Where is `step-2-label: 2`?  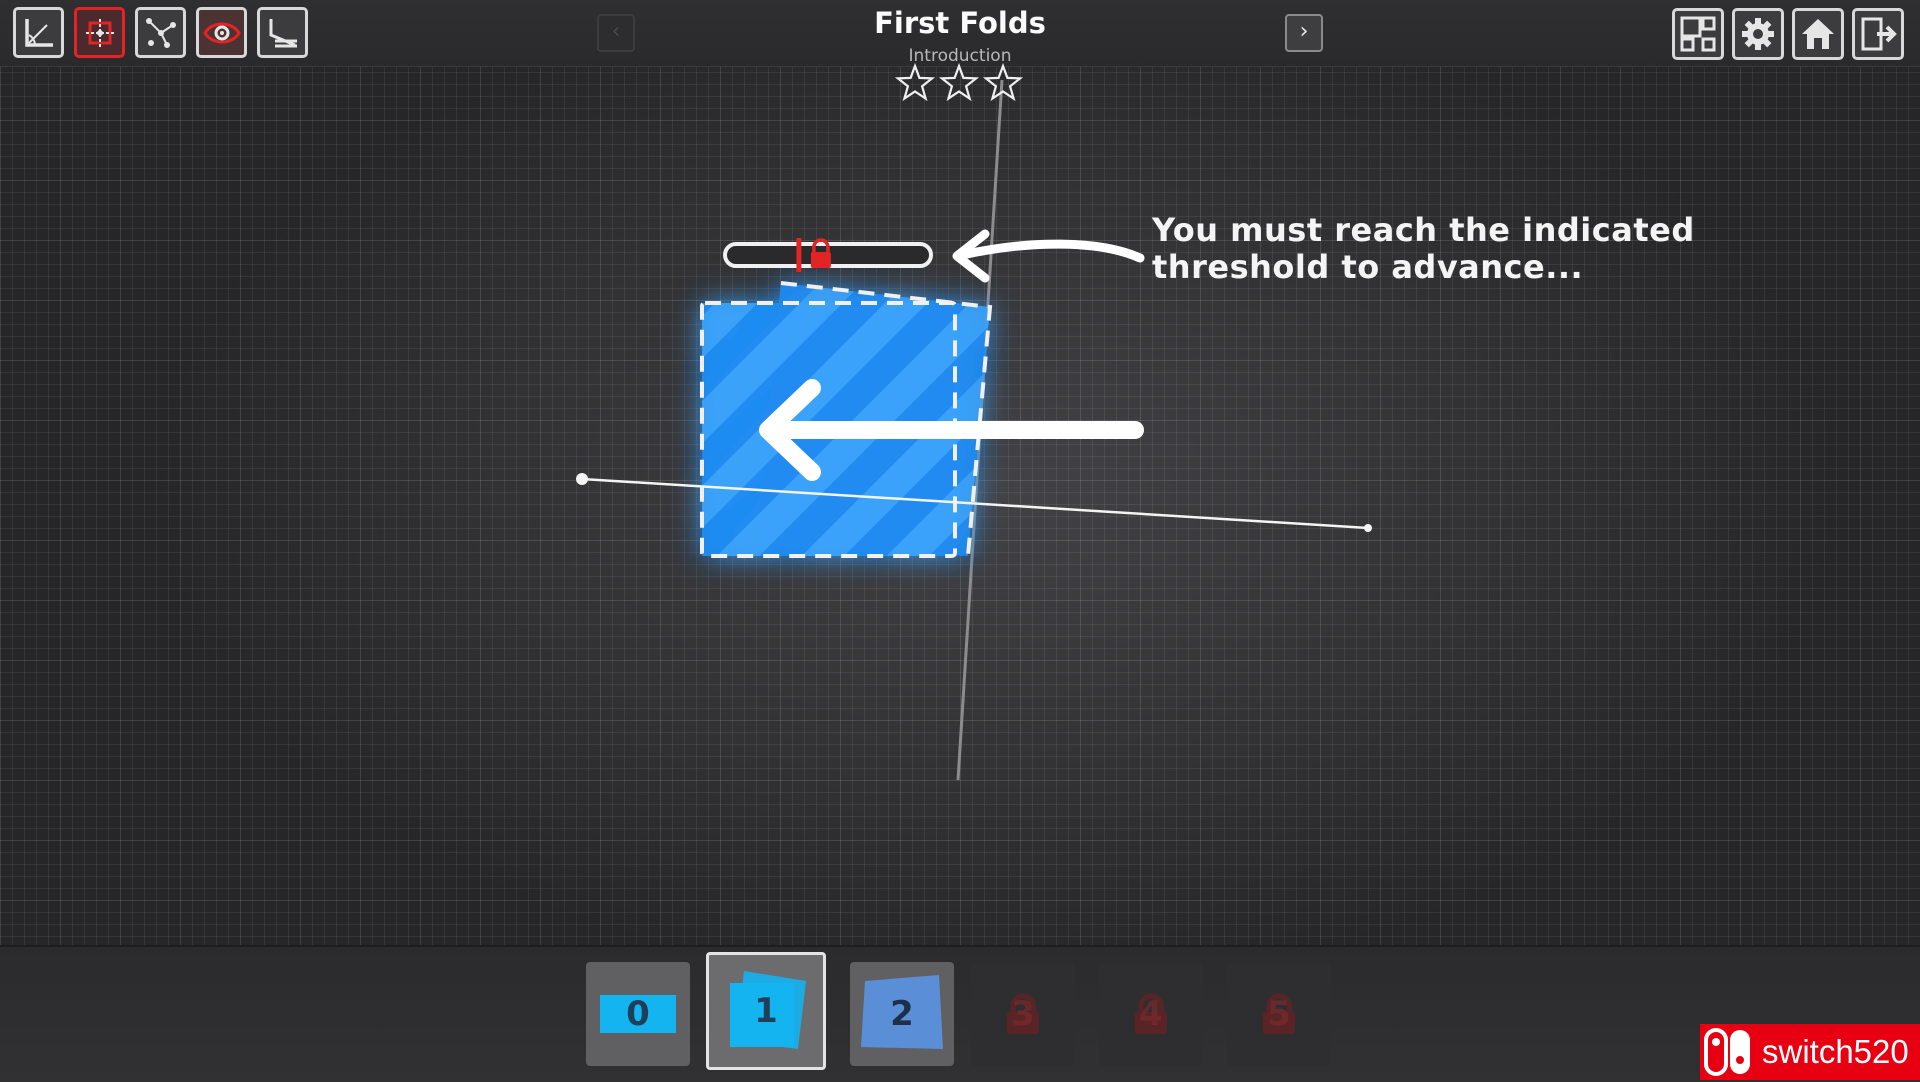
step-2-label: 2 is located at coordinates (902, 1014).